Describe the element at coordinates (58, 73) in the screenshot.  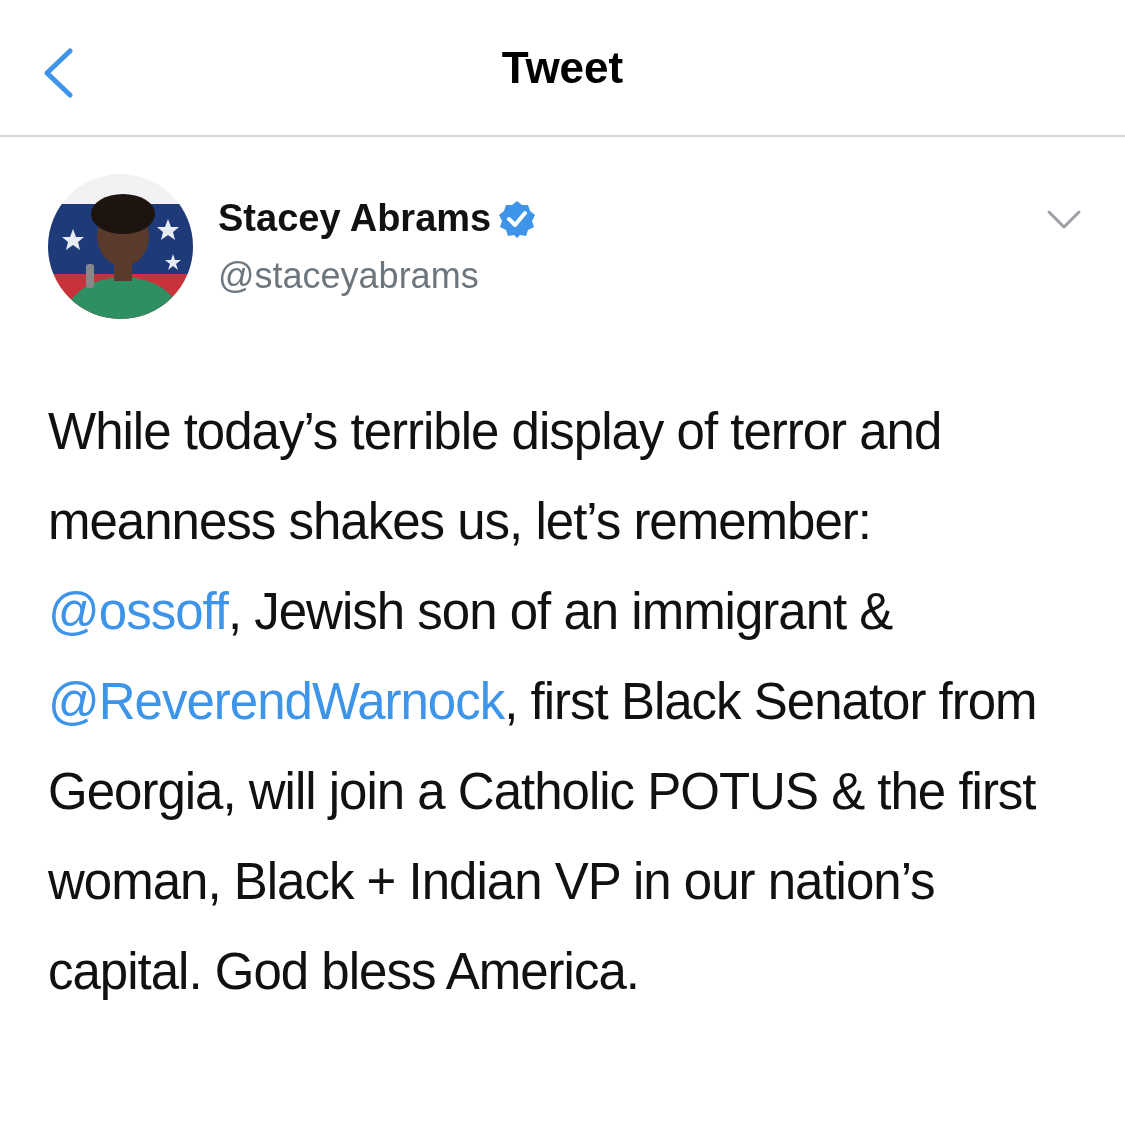
I see `back-icon` at that location.